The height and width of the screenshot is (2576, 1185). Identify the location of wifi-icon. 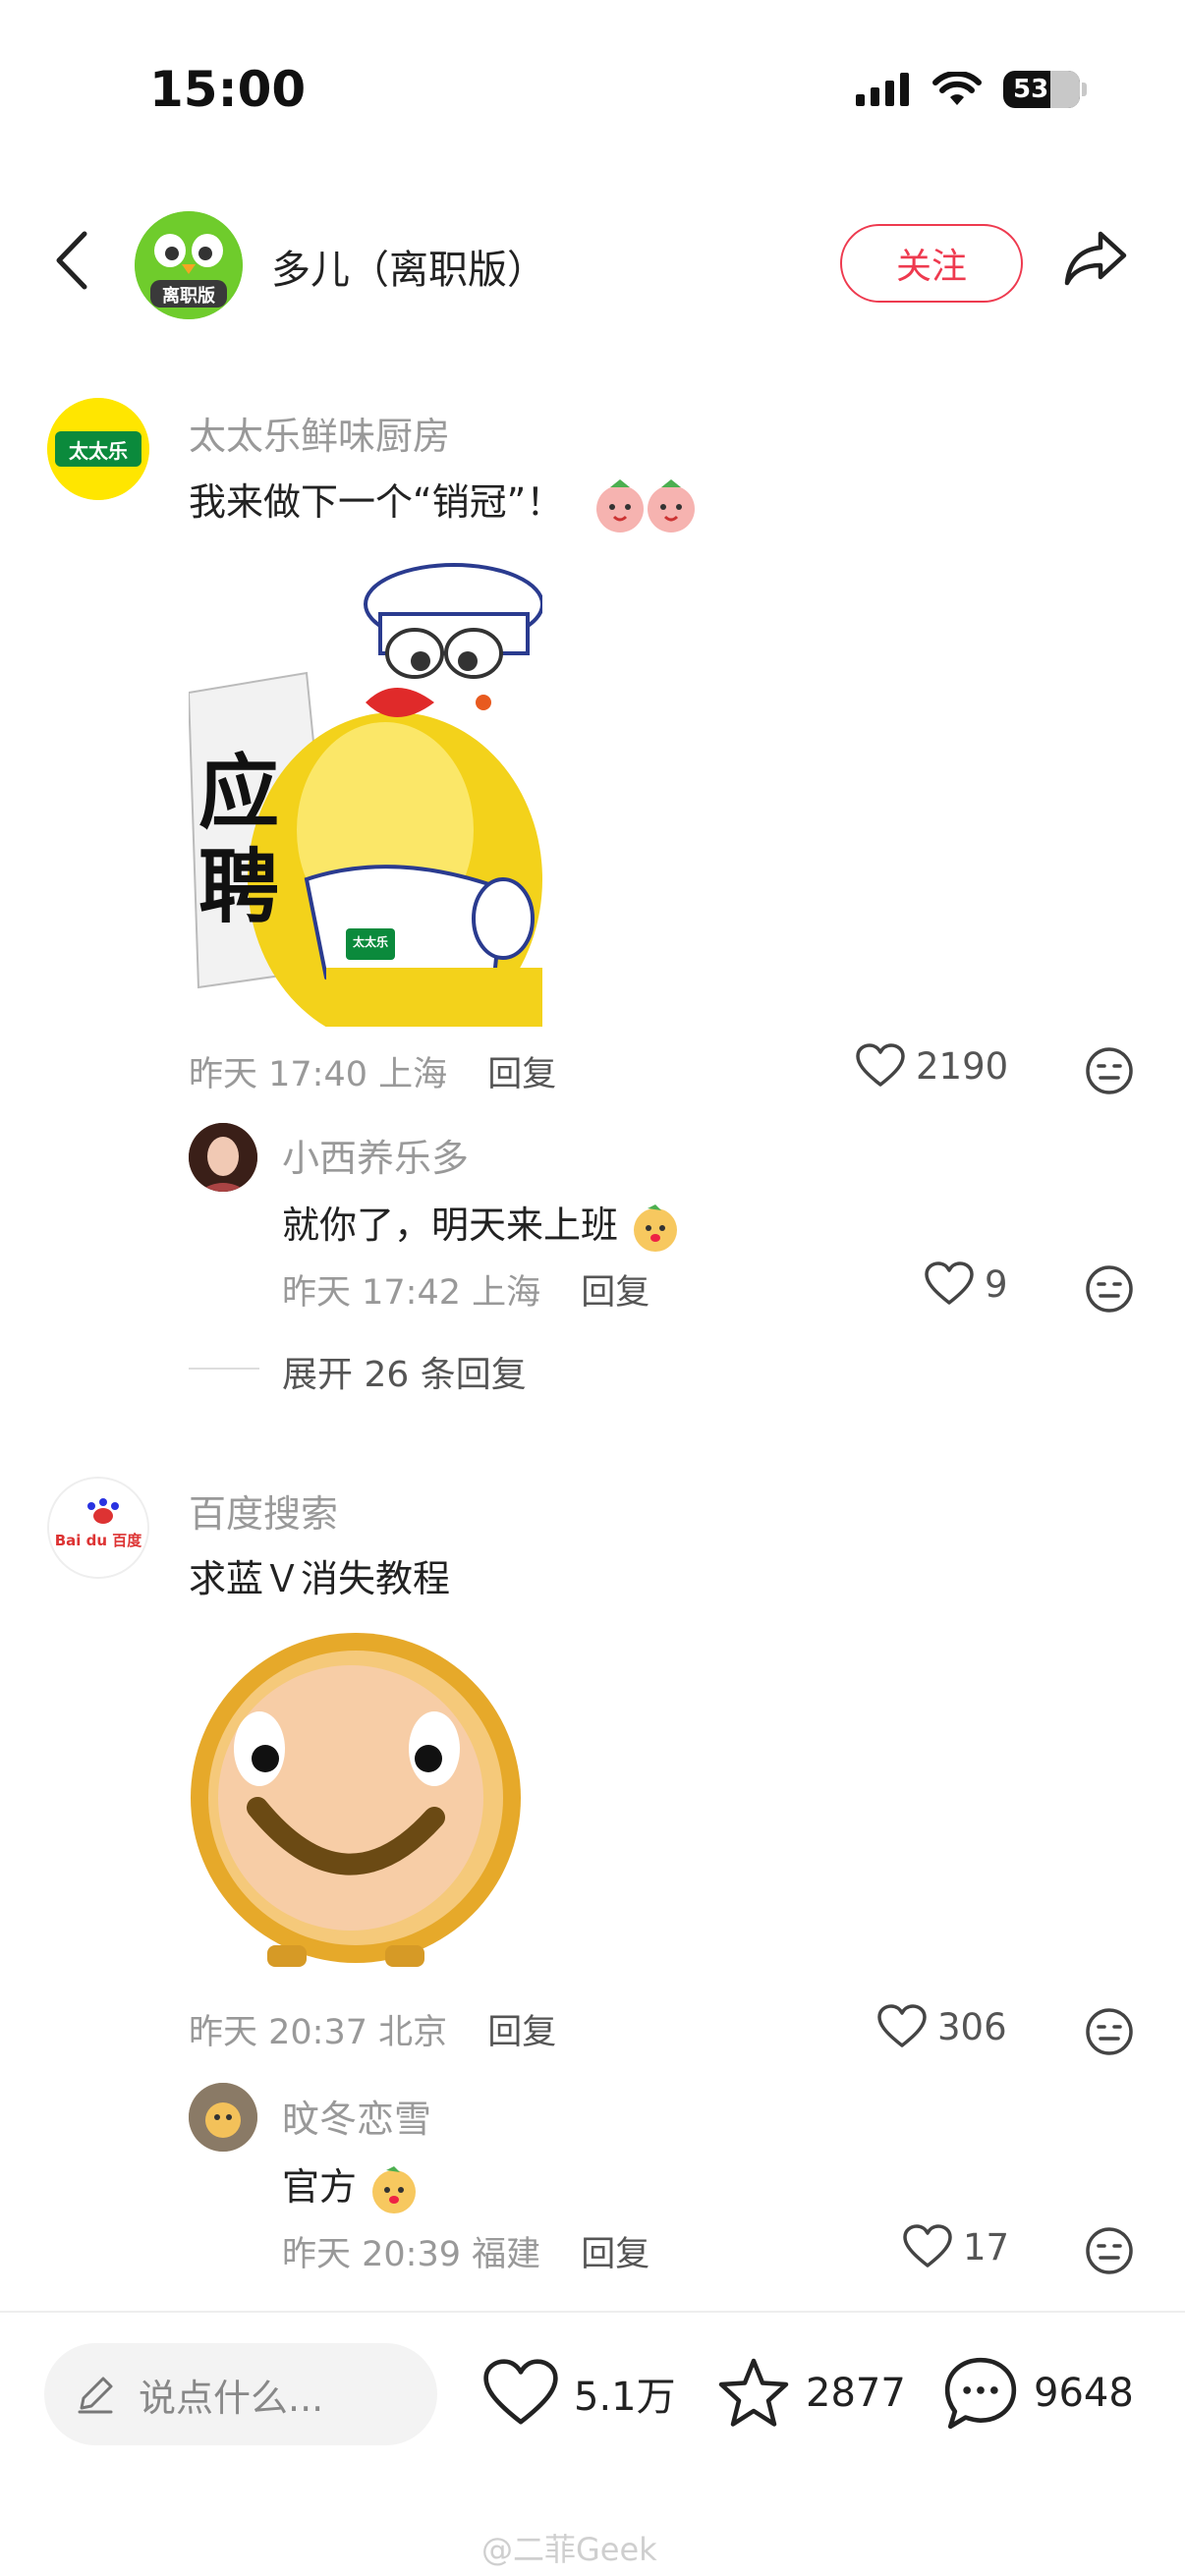
(957, 88).